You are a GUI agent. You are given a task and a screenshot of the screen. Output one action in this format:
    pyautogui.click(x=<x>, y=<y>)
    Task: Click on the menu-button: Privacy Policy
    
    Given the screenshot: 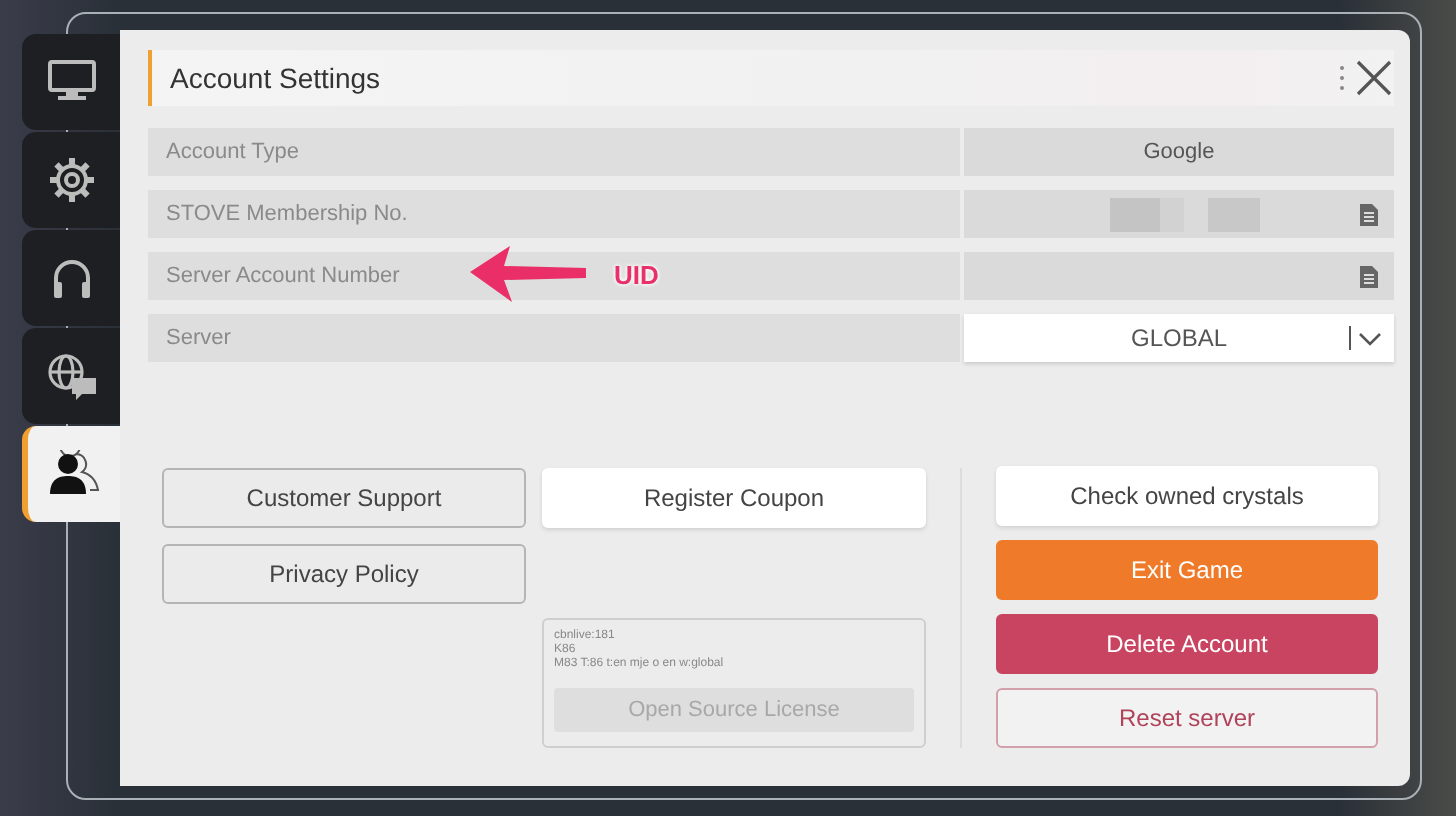 What is the action you would take?
    pyautogui.click(x=344, y=574)
    